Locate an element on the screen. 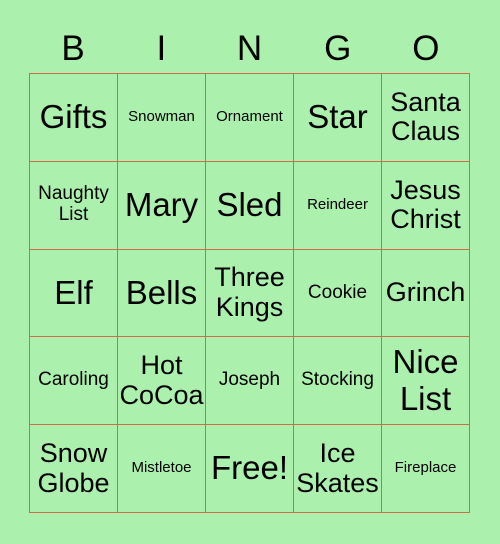 The width and height of the screenshot is (500, 544). bingo-cell: Ornament is located at coordinates (250, 118).